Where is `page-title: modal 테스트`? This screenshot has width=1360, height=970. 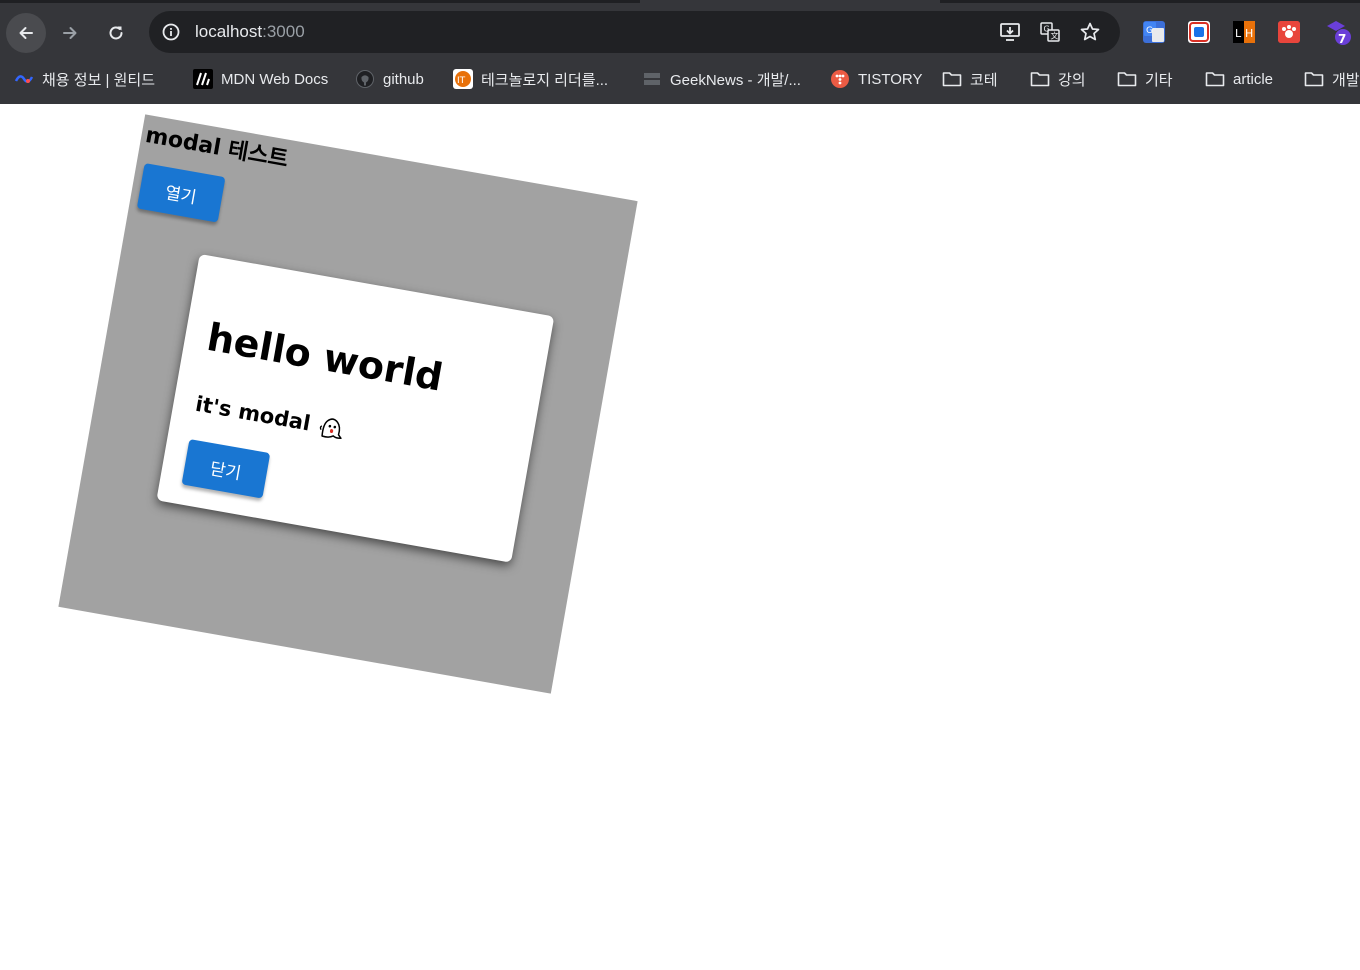 page-title: modal 테스트 is located at coordinates (217, 147).